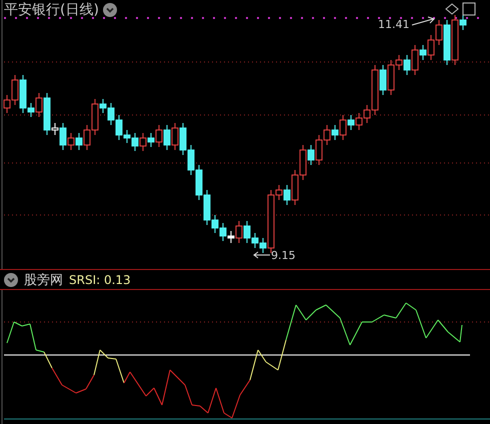 This screenshot has height=424, width=490. Describe the element at coordinates (100, 279) in the screenshot. I see `indicator-reading: SRSI: 0.13` at that location.